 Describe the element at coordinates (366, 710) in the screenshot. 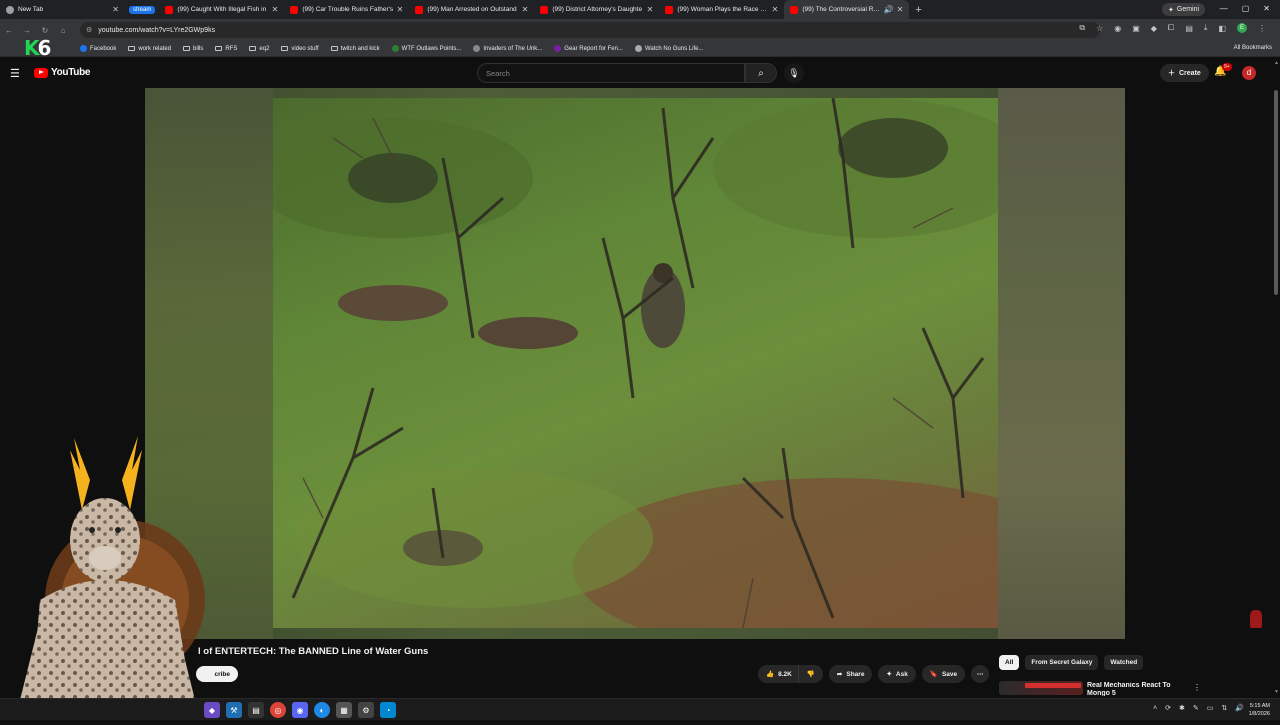

I see `settings-icon: ⚙` at that location.